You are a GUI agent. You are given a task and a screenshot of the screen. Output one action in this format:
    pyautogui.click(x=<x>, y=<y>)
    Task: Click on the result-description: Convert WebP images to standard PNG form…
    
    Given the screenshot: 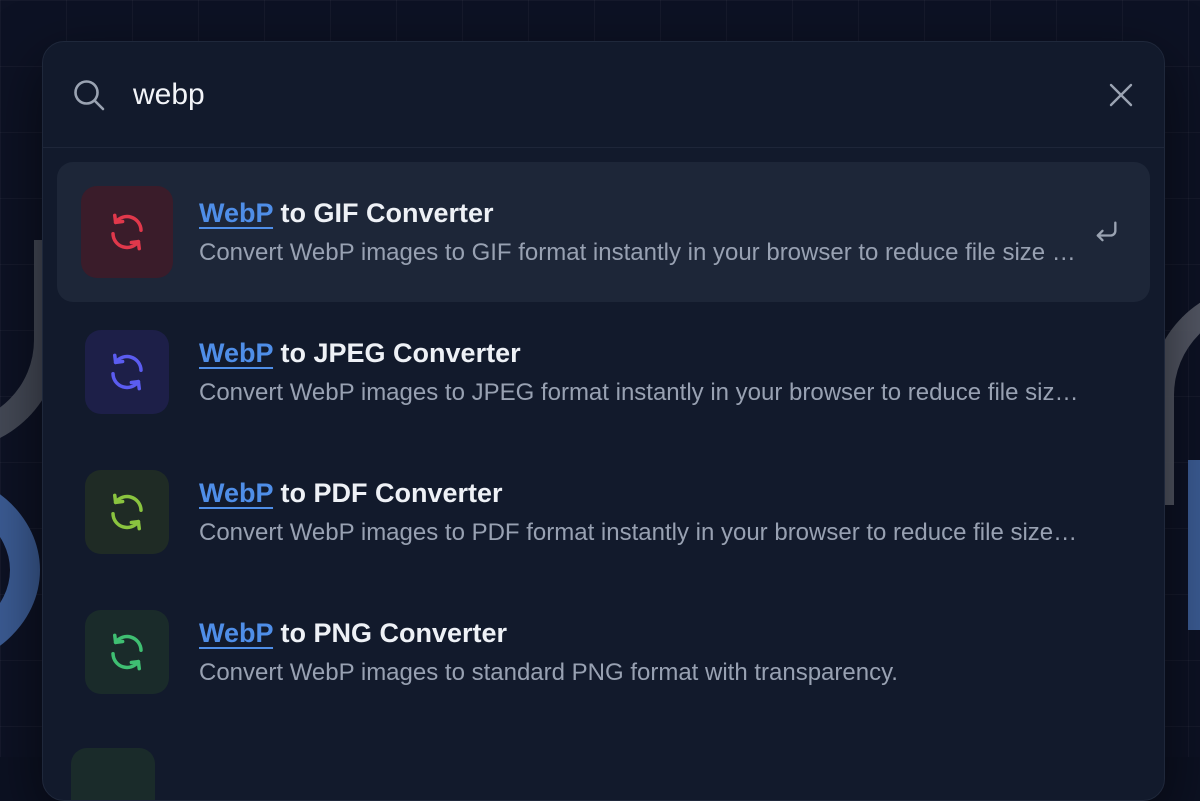 What is the action you would take?
    pyautogui.click(x=639, y=673)
    